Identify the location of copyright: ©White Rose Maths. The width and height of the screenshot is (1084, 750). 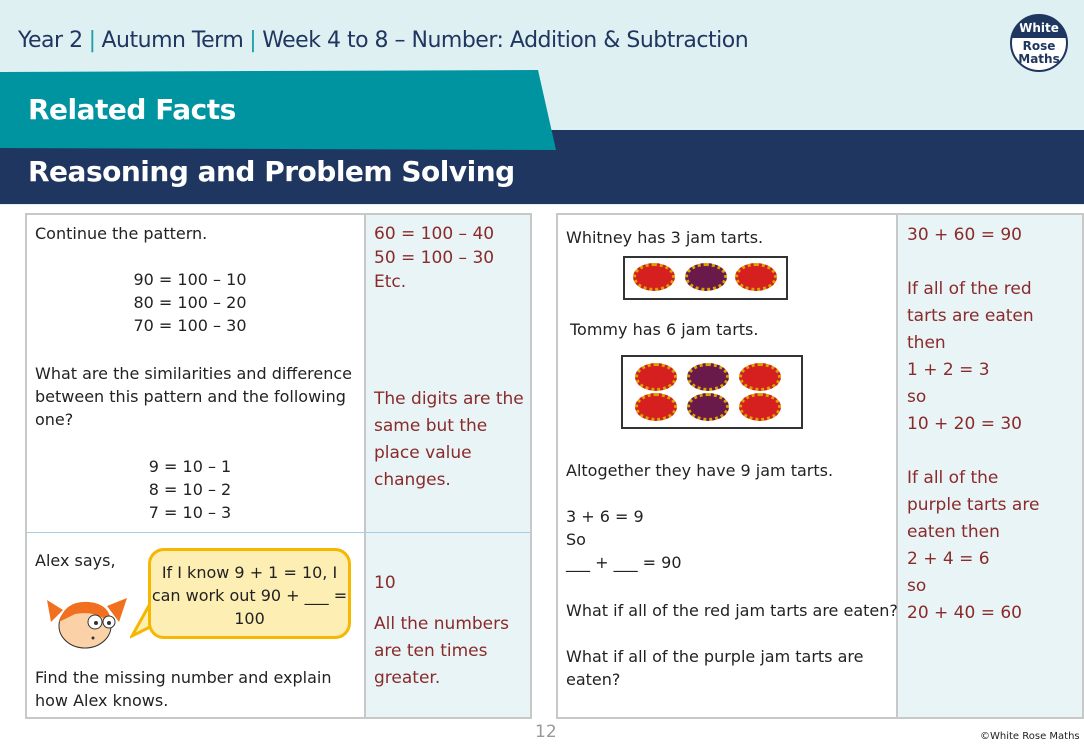
(1030, 736).